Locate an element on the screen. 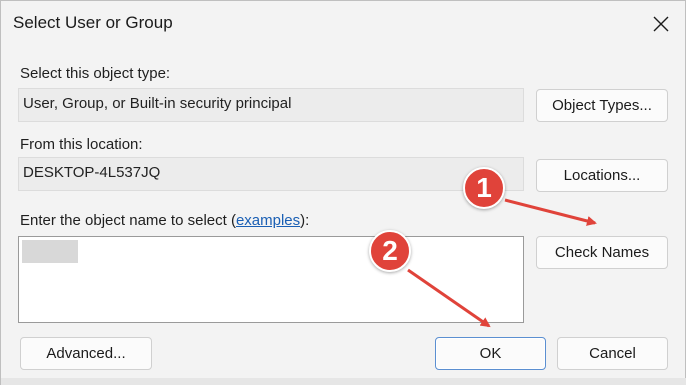 The image size is (686, 385). object-name-label-suffix: ): is located at coordinates (305, 220).